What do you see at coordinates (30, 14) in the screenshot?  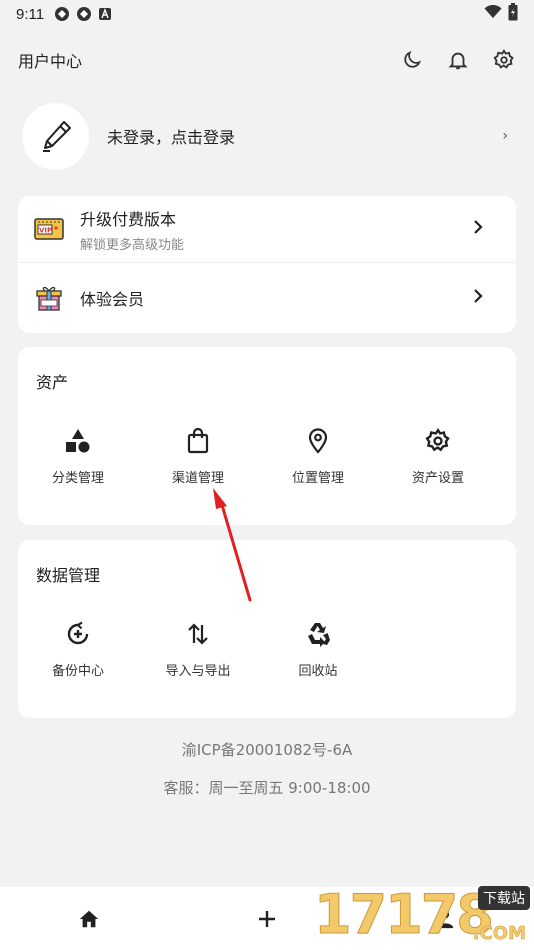 I see `status-time: 9:11` at bounding box center [30, 14].